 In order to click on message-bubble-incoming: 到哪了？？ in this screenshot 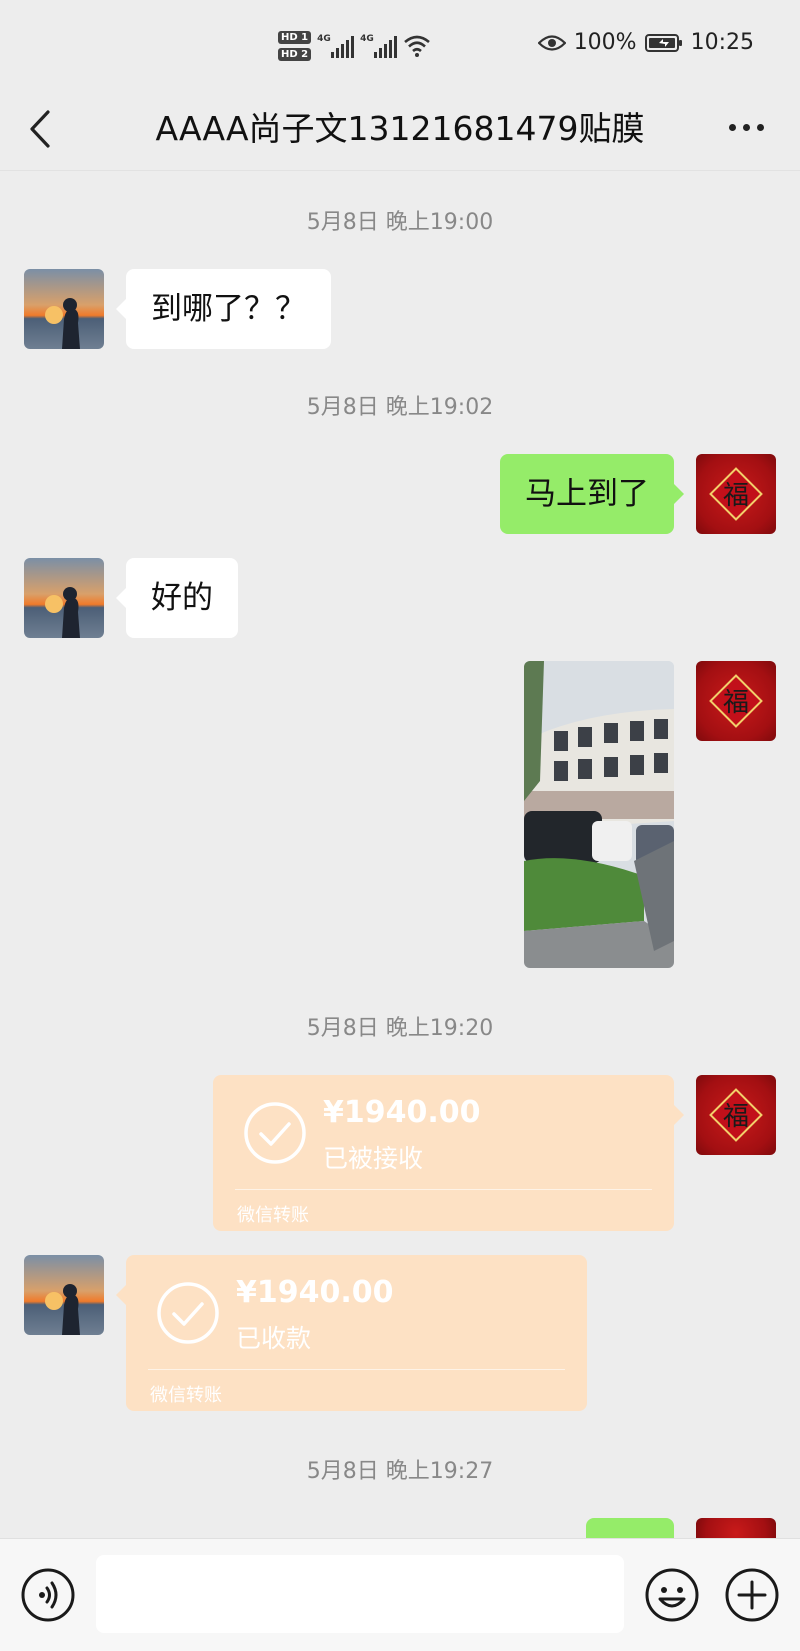, I will do `click(223, 309)`.